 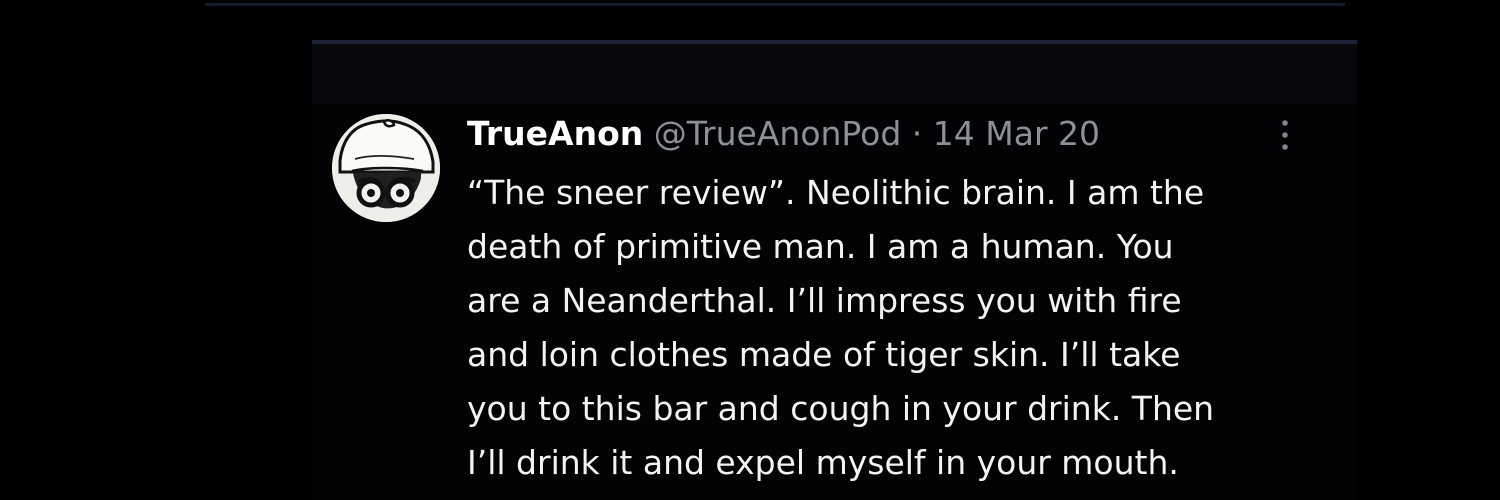 What do you see at coordinates (775, 4) in the screenshot?
I see `top-divider` at bounding box center [775, 4].